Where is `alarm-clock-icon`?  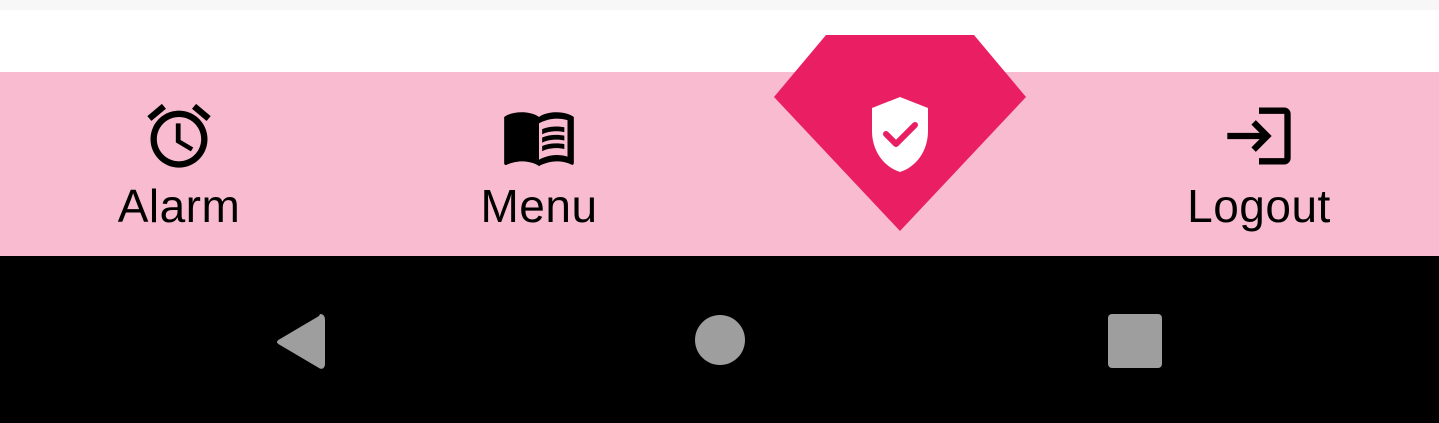 alarm-clock-icon is located at coordinates (179, 136).